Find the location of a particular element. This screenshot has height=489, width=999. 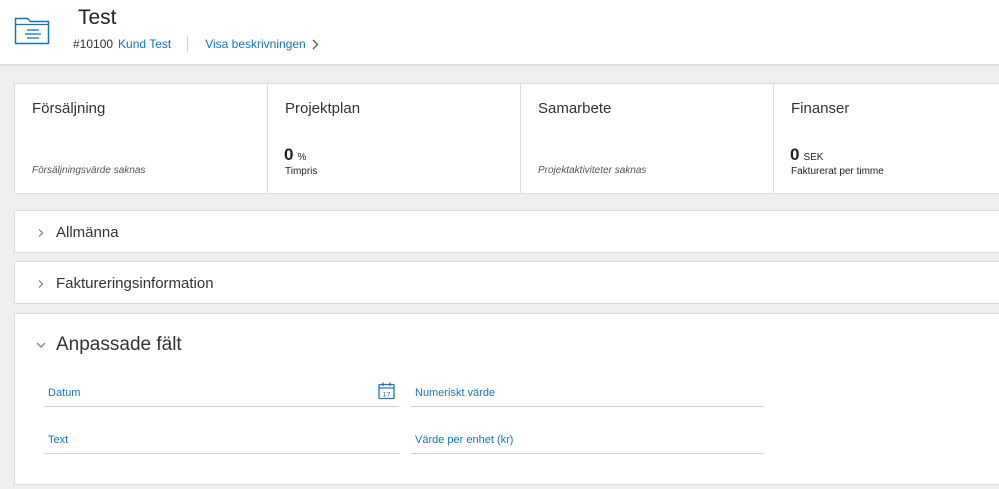

field-label: Värde per enhet (kr) is located at coordinates (464, 440).